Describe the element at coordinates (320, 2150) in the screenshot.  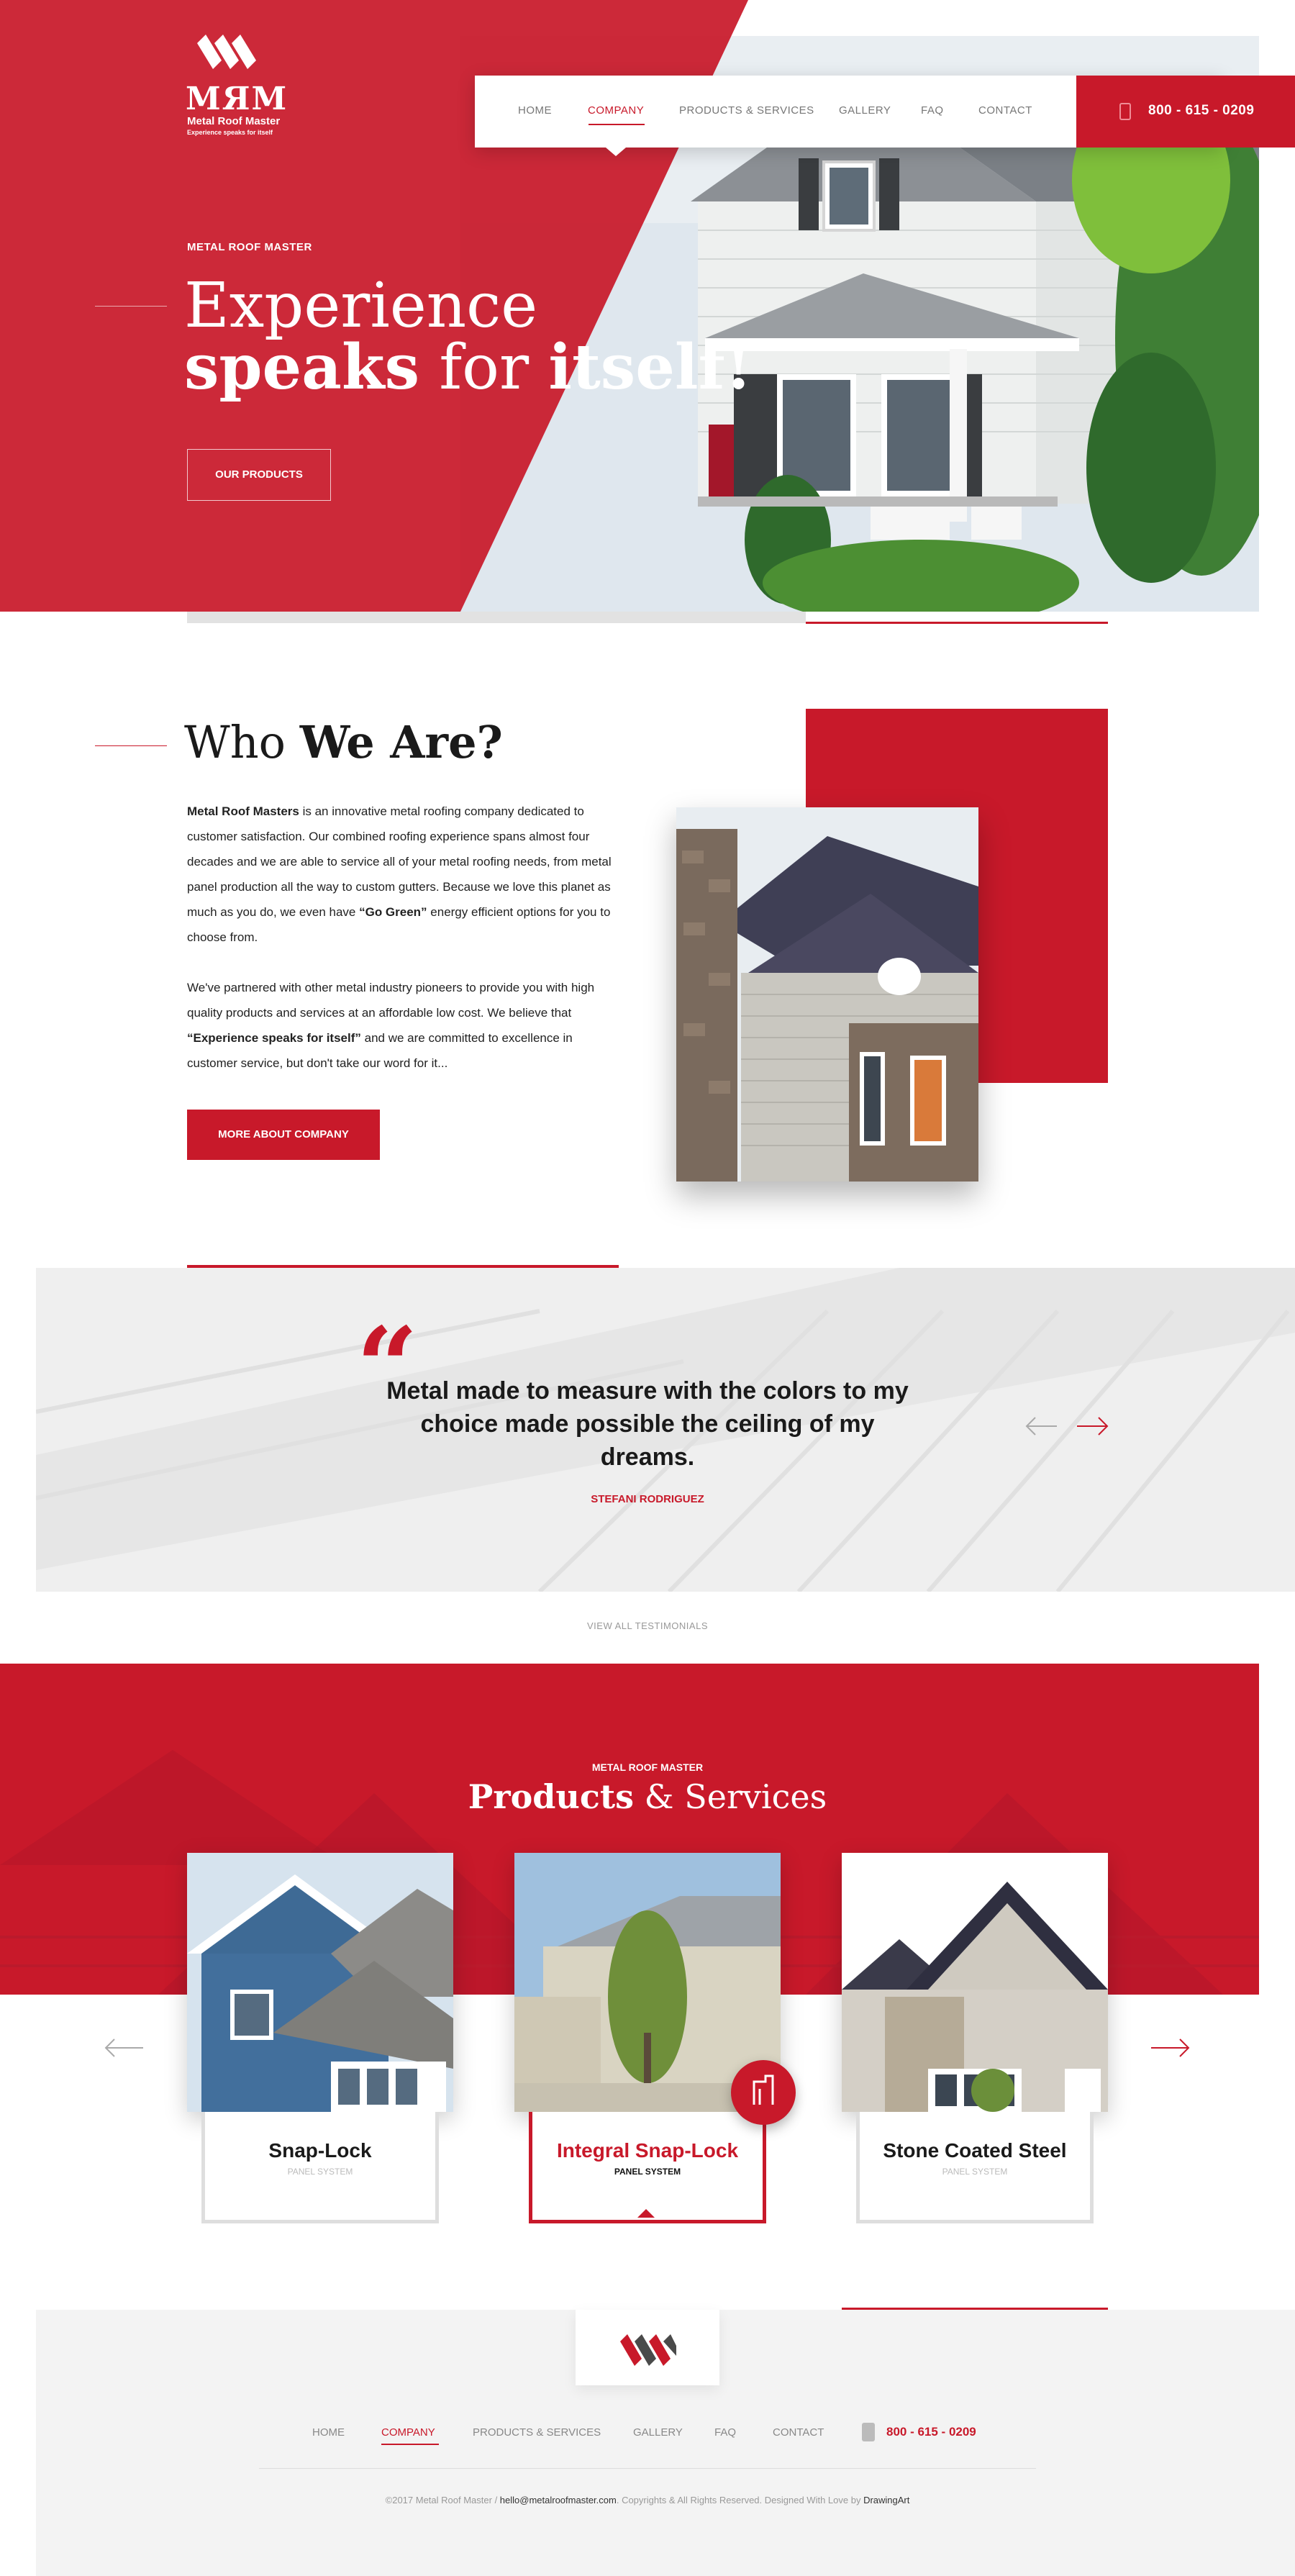
I see `product-name: Snap-Lock` at that location.